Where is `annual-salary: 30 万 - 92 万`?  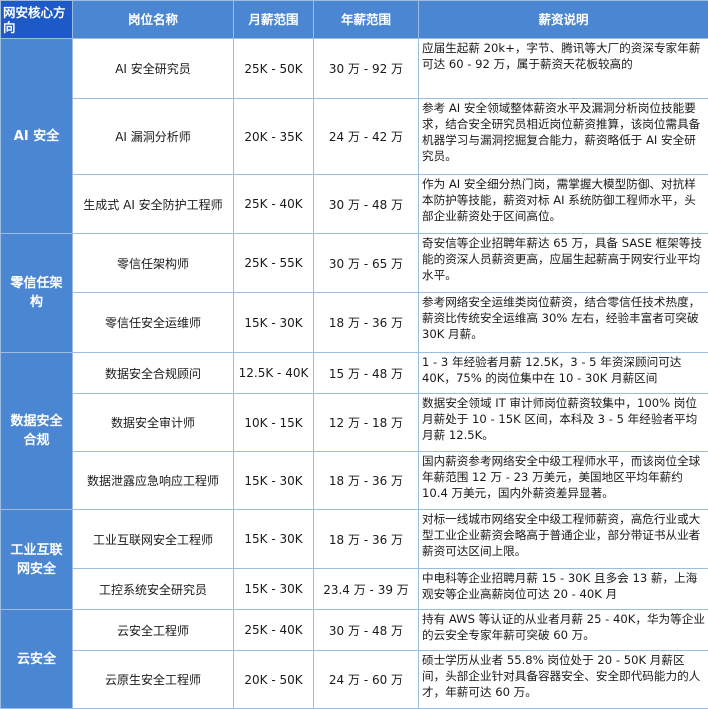
annual-salary: 30 万 - 92 万 is located at coordinates (366, 69).